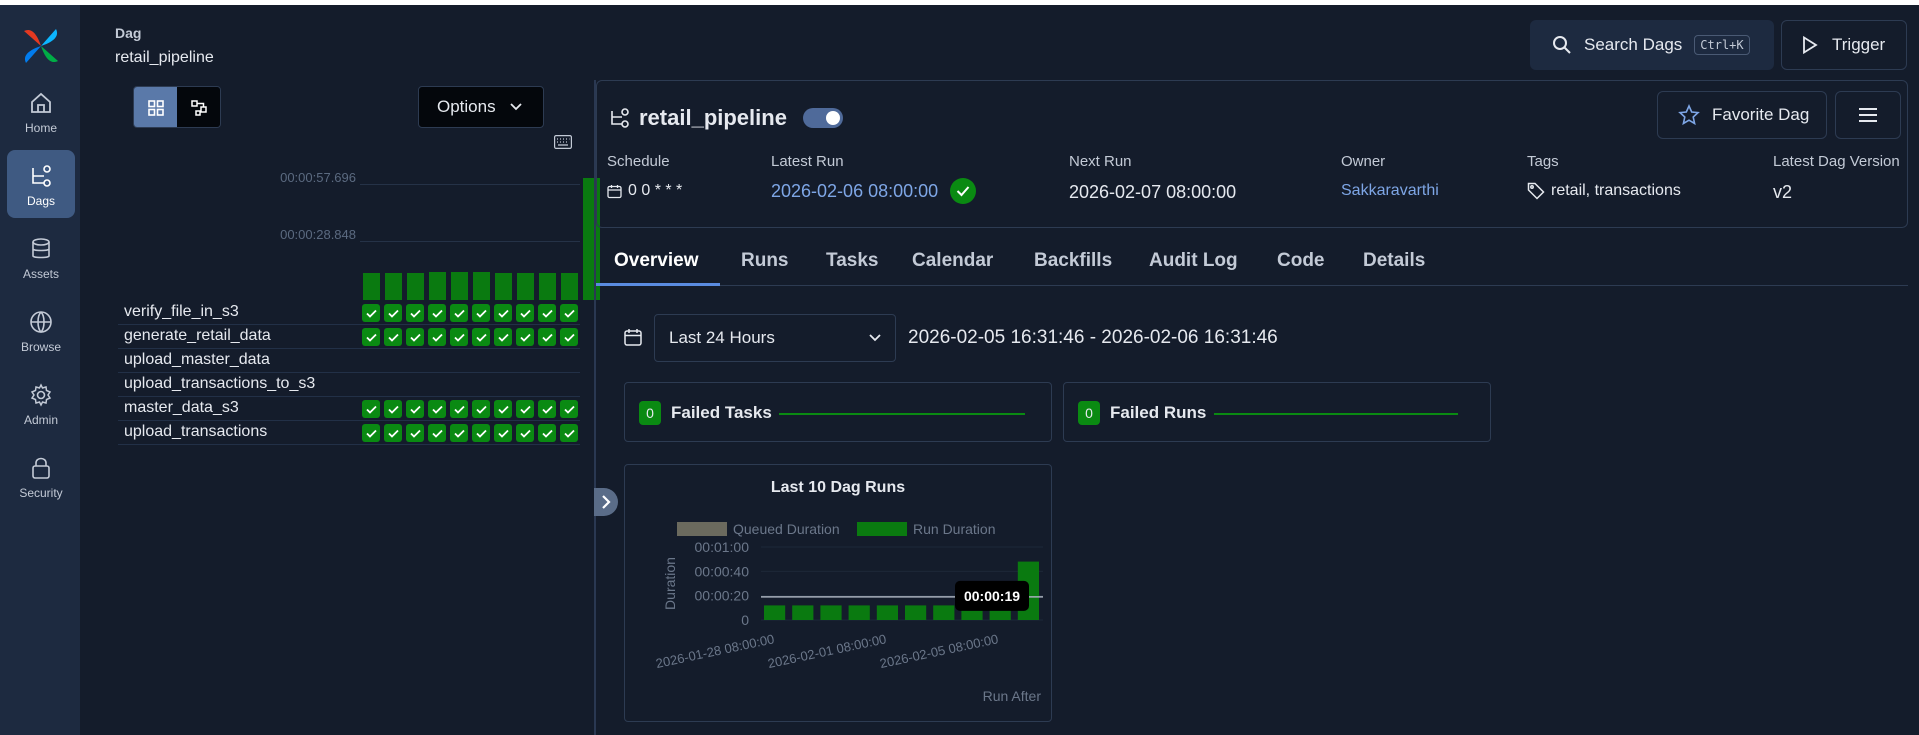  I want to click on task-name: verify_file_in_s3, so click(181, 312).